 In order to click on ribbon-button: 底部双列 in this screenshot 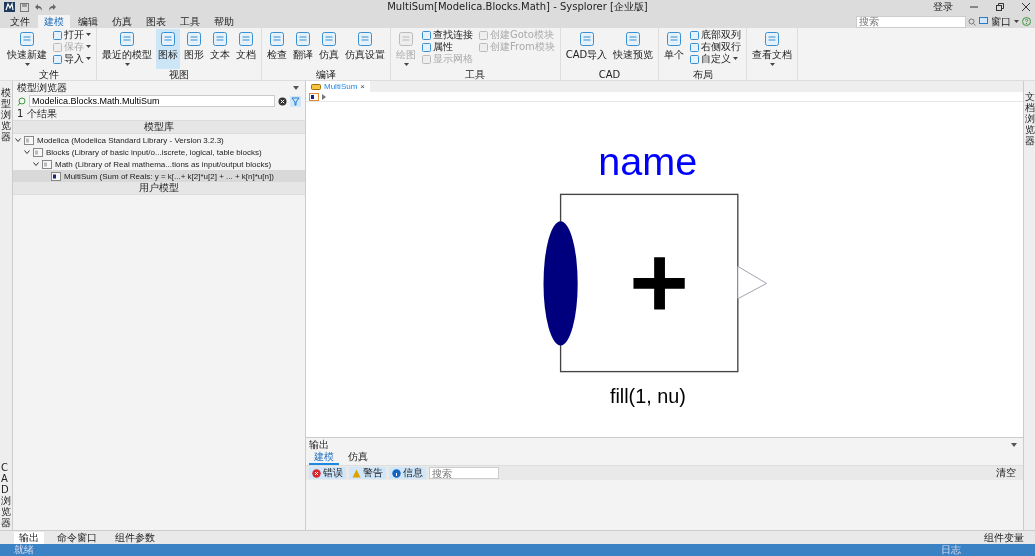, I will do `click(716, 35)`.